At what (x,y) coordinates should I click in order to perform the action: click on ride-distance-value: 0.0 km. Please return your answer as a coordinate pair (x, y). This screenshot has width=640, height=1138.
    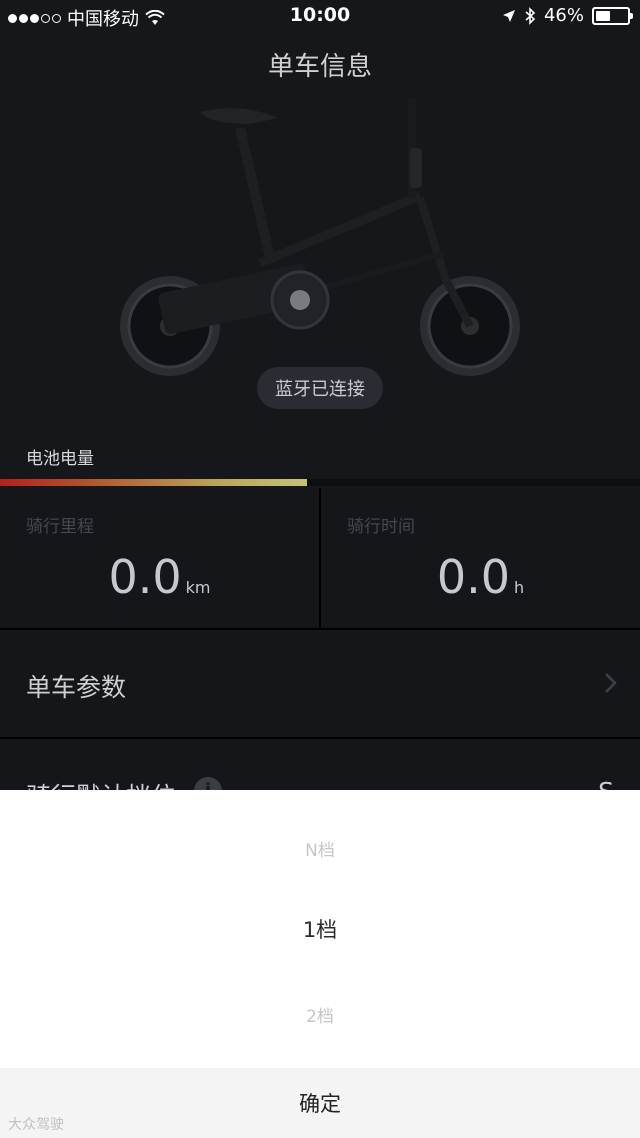
    Looking at the image, I should click on (159, 577).